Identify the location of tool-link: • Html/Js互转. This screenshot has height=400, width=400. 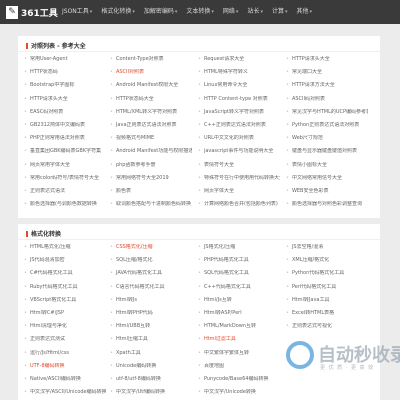
(239, 300).